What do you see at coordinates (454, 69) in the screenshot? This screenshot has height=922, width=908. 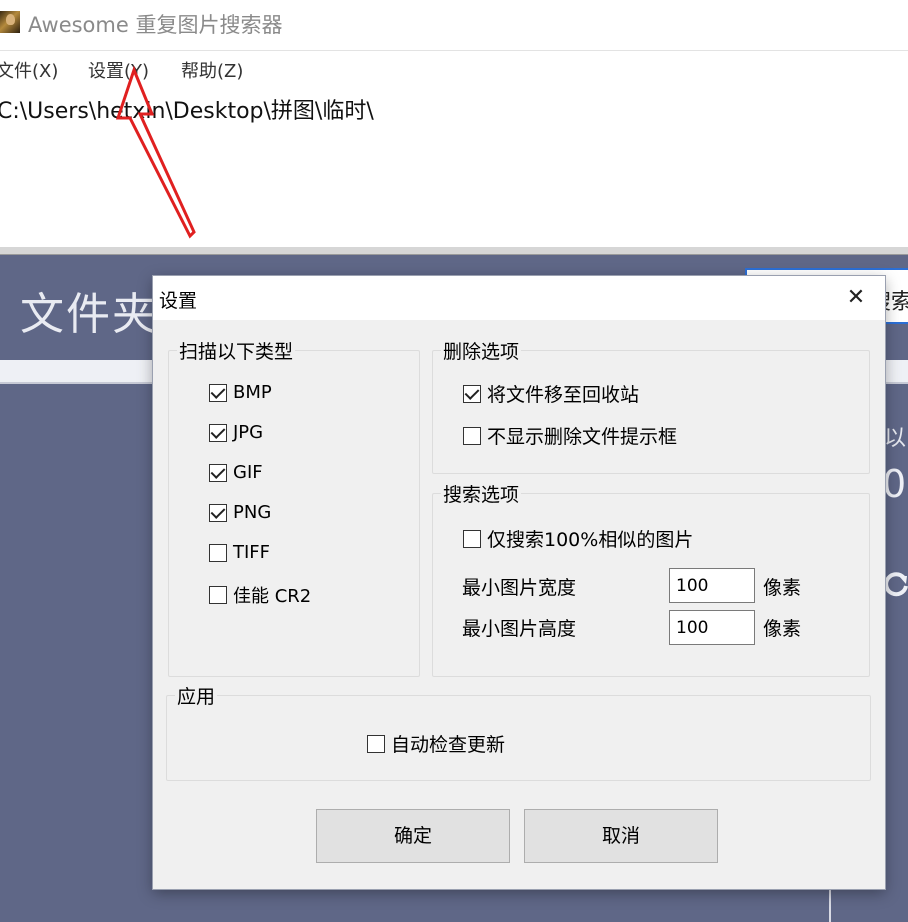 I see `menu-bar: 文件(X) 设置(Y) 帮助(Z)` at bounding box center [454, 69].